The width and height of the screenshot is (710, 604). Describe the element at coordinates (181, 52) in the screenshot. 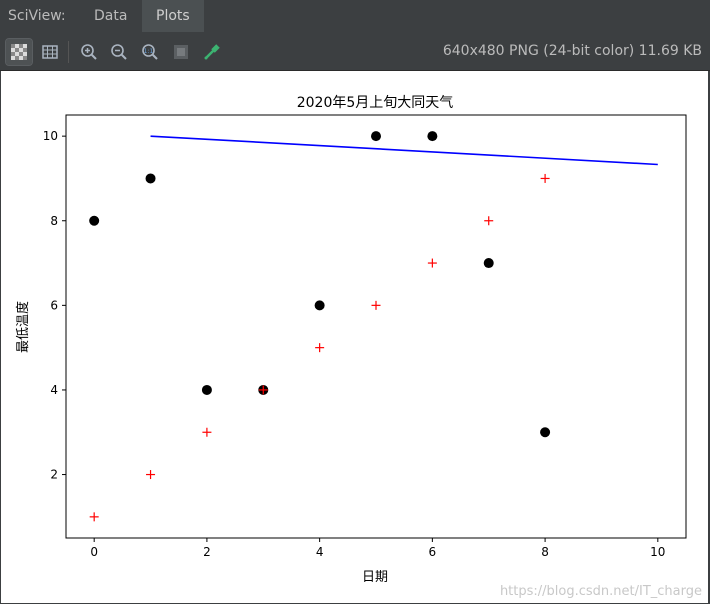

I see `fit-icon` at that location.